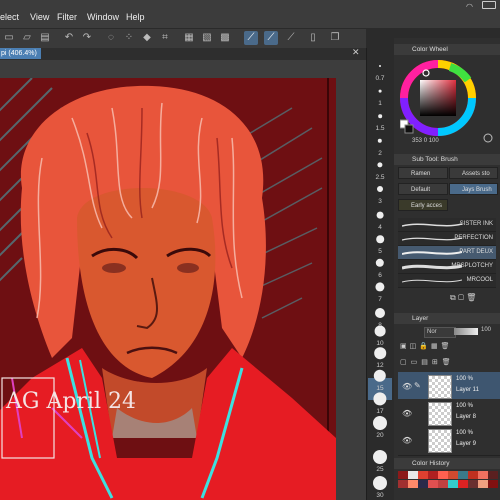  What do you see at coordinates (20, 53) in the screenshot?
I see `document-tab: pi (406.4%)` at bounding box center [20, 53].